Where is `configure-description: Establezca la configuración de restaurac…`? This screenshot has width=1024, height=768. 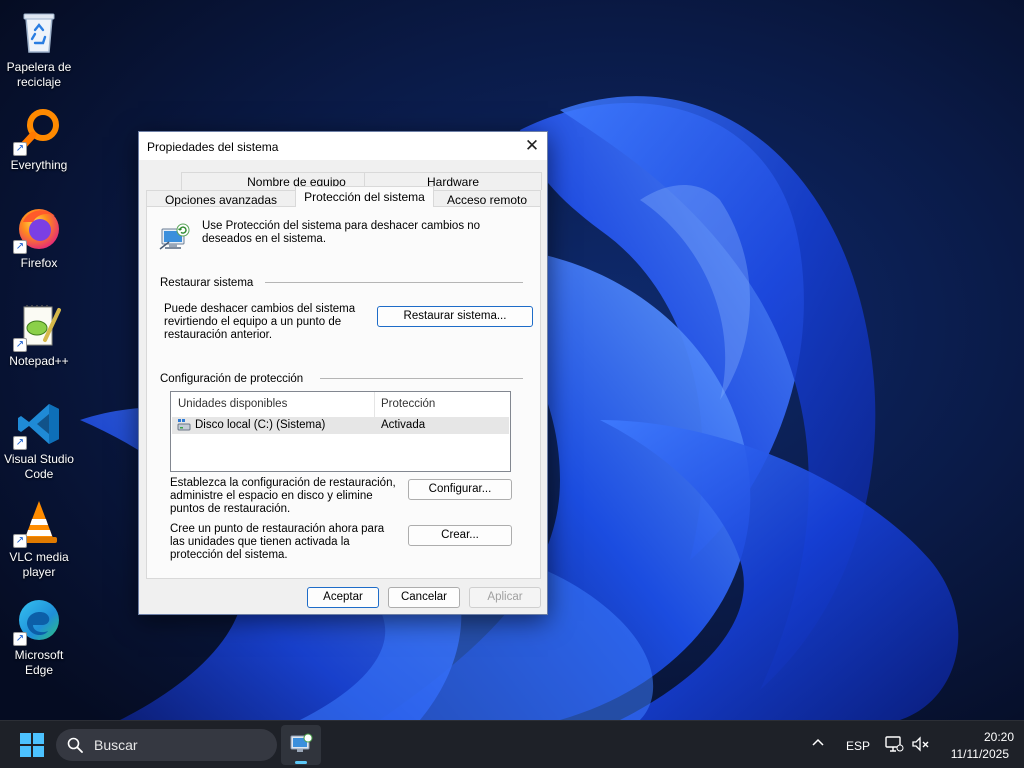
configure-description: Establezca la configuración de restaurac… is located at coordinates (283, 496).